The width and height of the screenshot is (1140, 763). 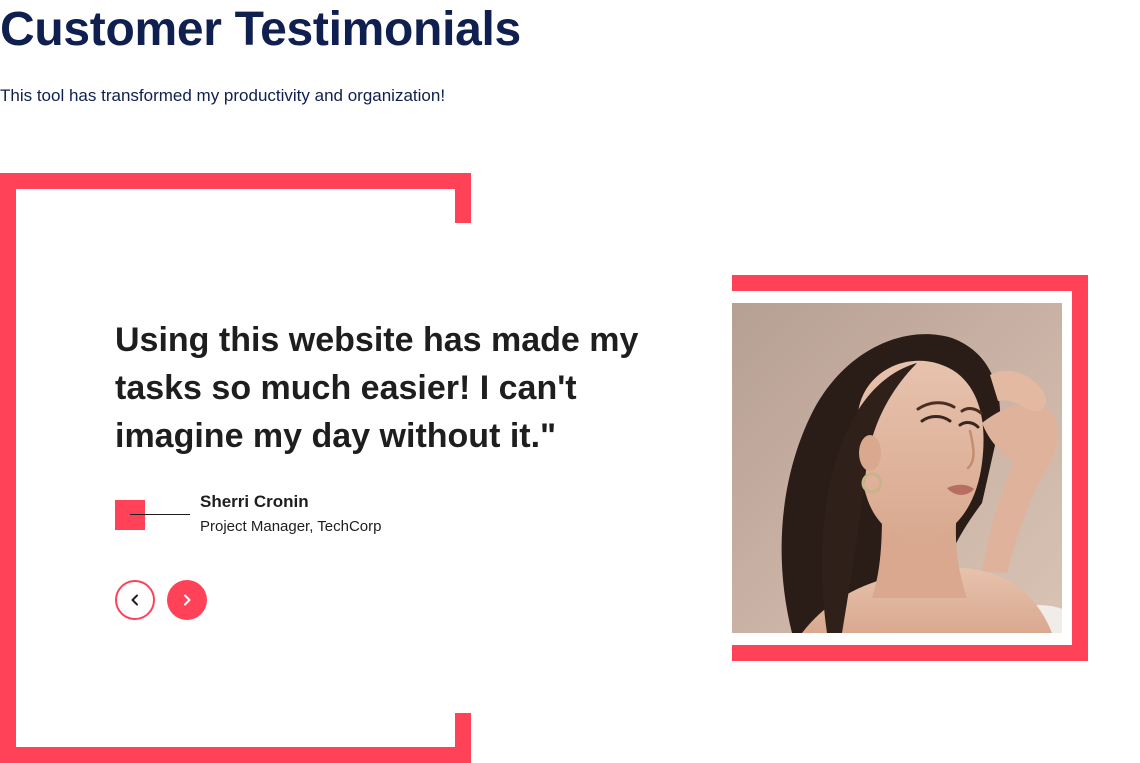 What do you see at coordinates (463, 198) in the screenshot?
I see `frame-top-right-stub` at bounding box center [463, 198].